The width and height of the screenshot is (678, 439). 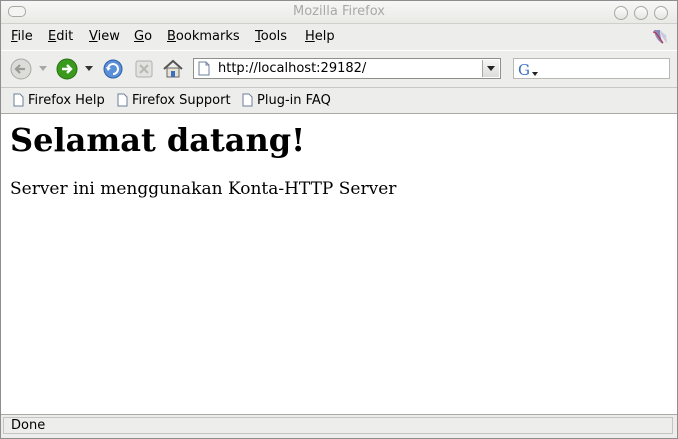 I want to click on chevron-down-icon, so click(x=491, y=68).